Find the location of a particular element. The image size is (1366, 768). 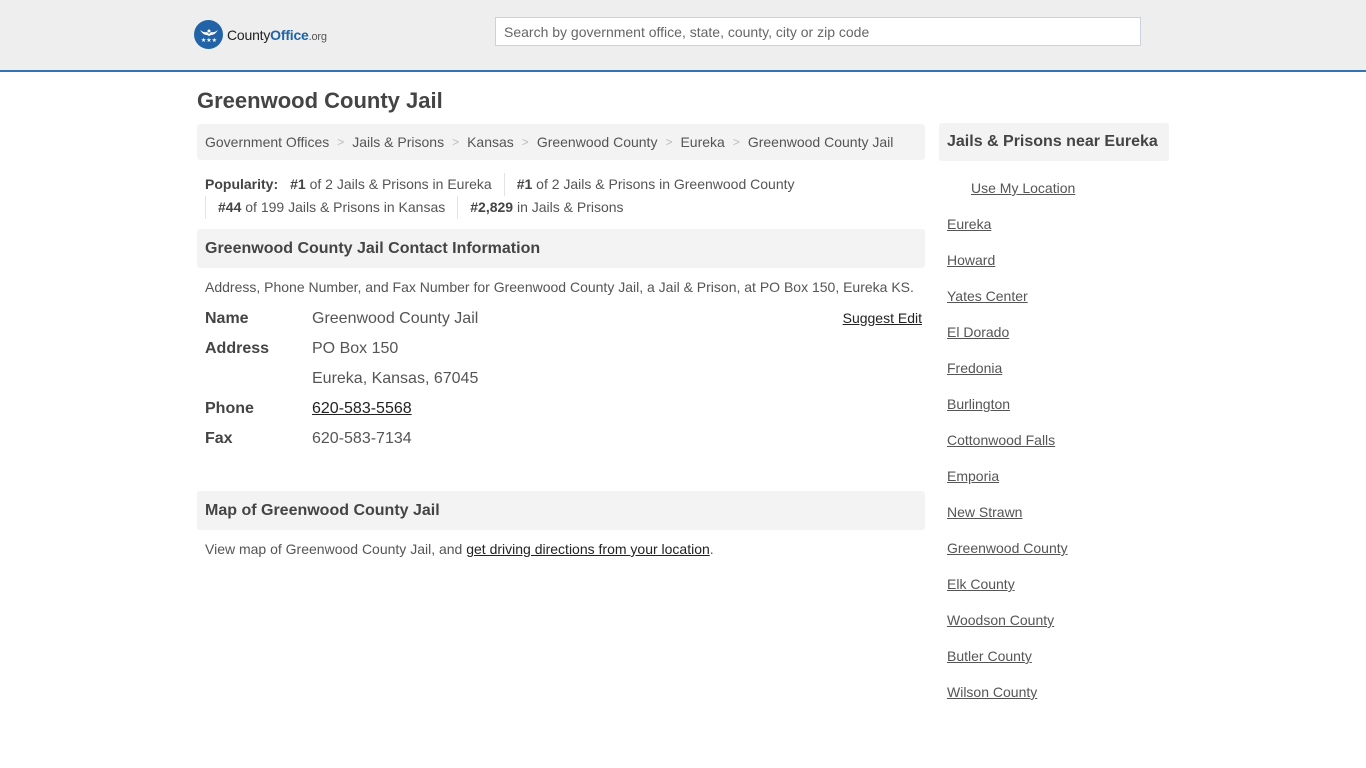

site-header: ★★★ CountyOffice.org is located at coordinates (683, 36).